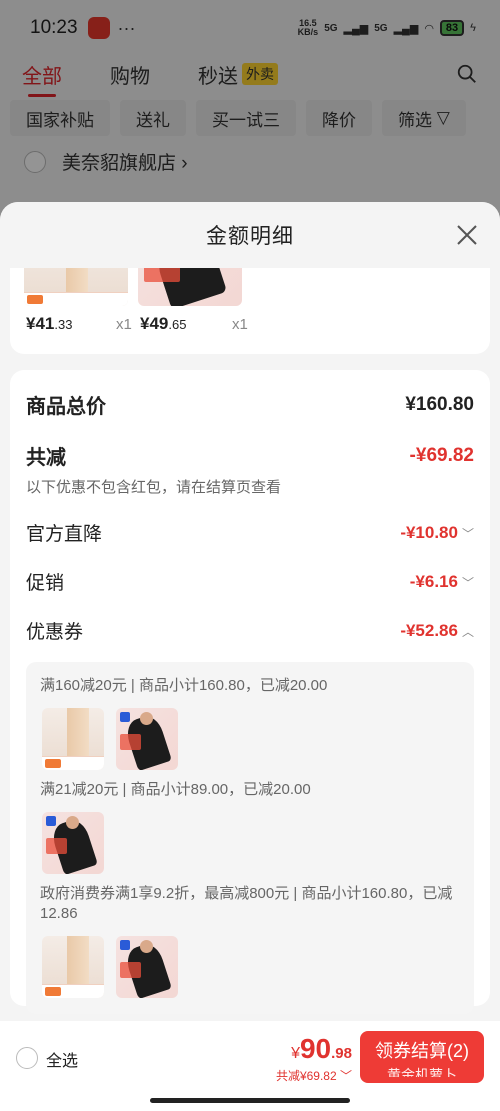  What do you see at coordinates (433, 581) in the screenshot?
I see `promotion-value: -¥6.16` at bounding box center [433, 581].